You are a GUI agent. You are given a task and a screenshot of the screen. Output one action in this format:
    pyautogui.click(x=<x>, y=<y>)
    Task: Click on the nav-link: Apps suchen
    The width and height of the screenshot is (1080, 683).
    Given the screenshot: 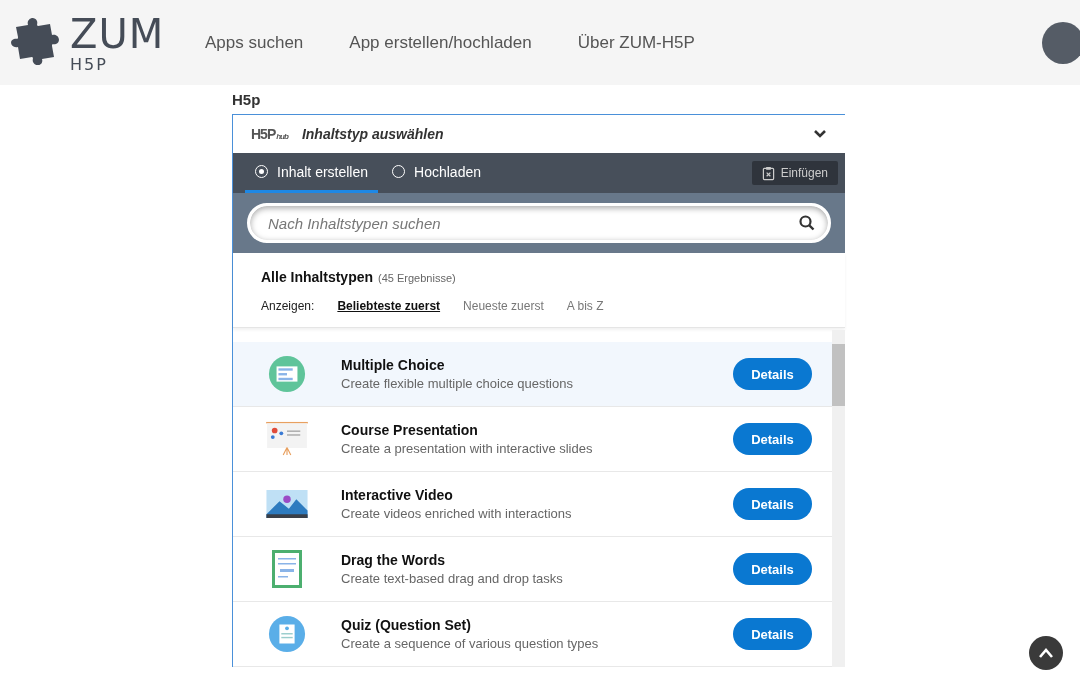 What is the action you would take?
    pyautogui.click(x=254, y=42)
    